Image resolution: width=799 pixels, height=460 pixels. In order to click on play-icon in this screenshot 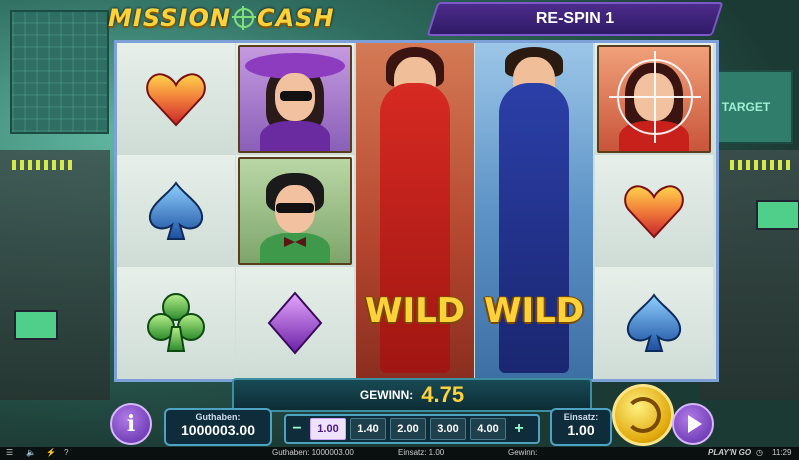, I will do `click(695, 424)`.